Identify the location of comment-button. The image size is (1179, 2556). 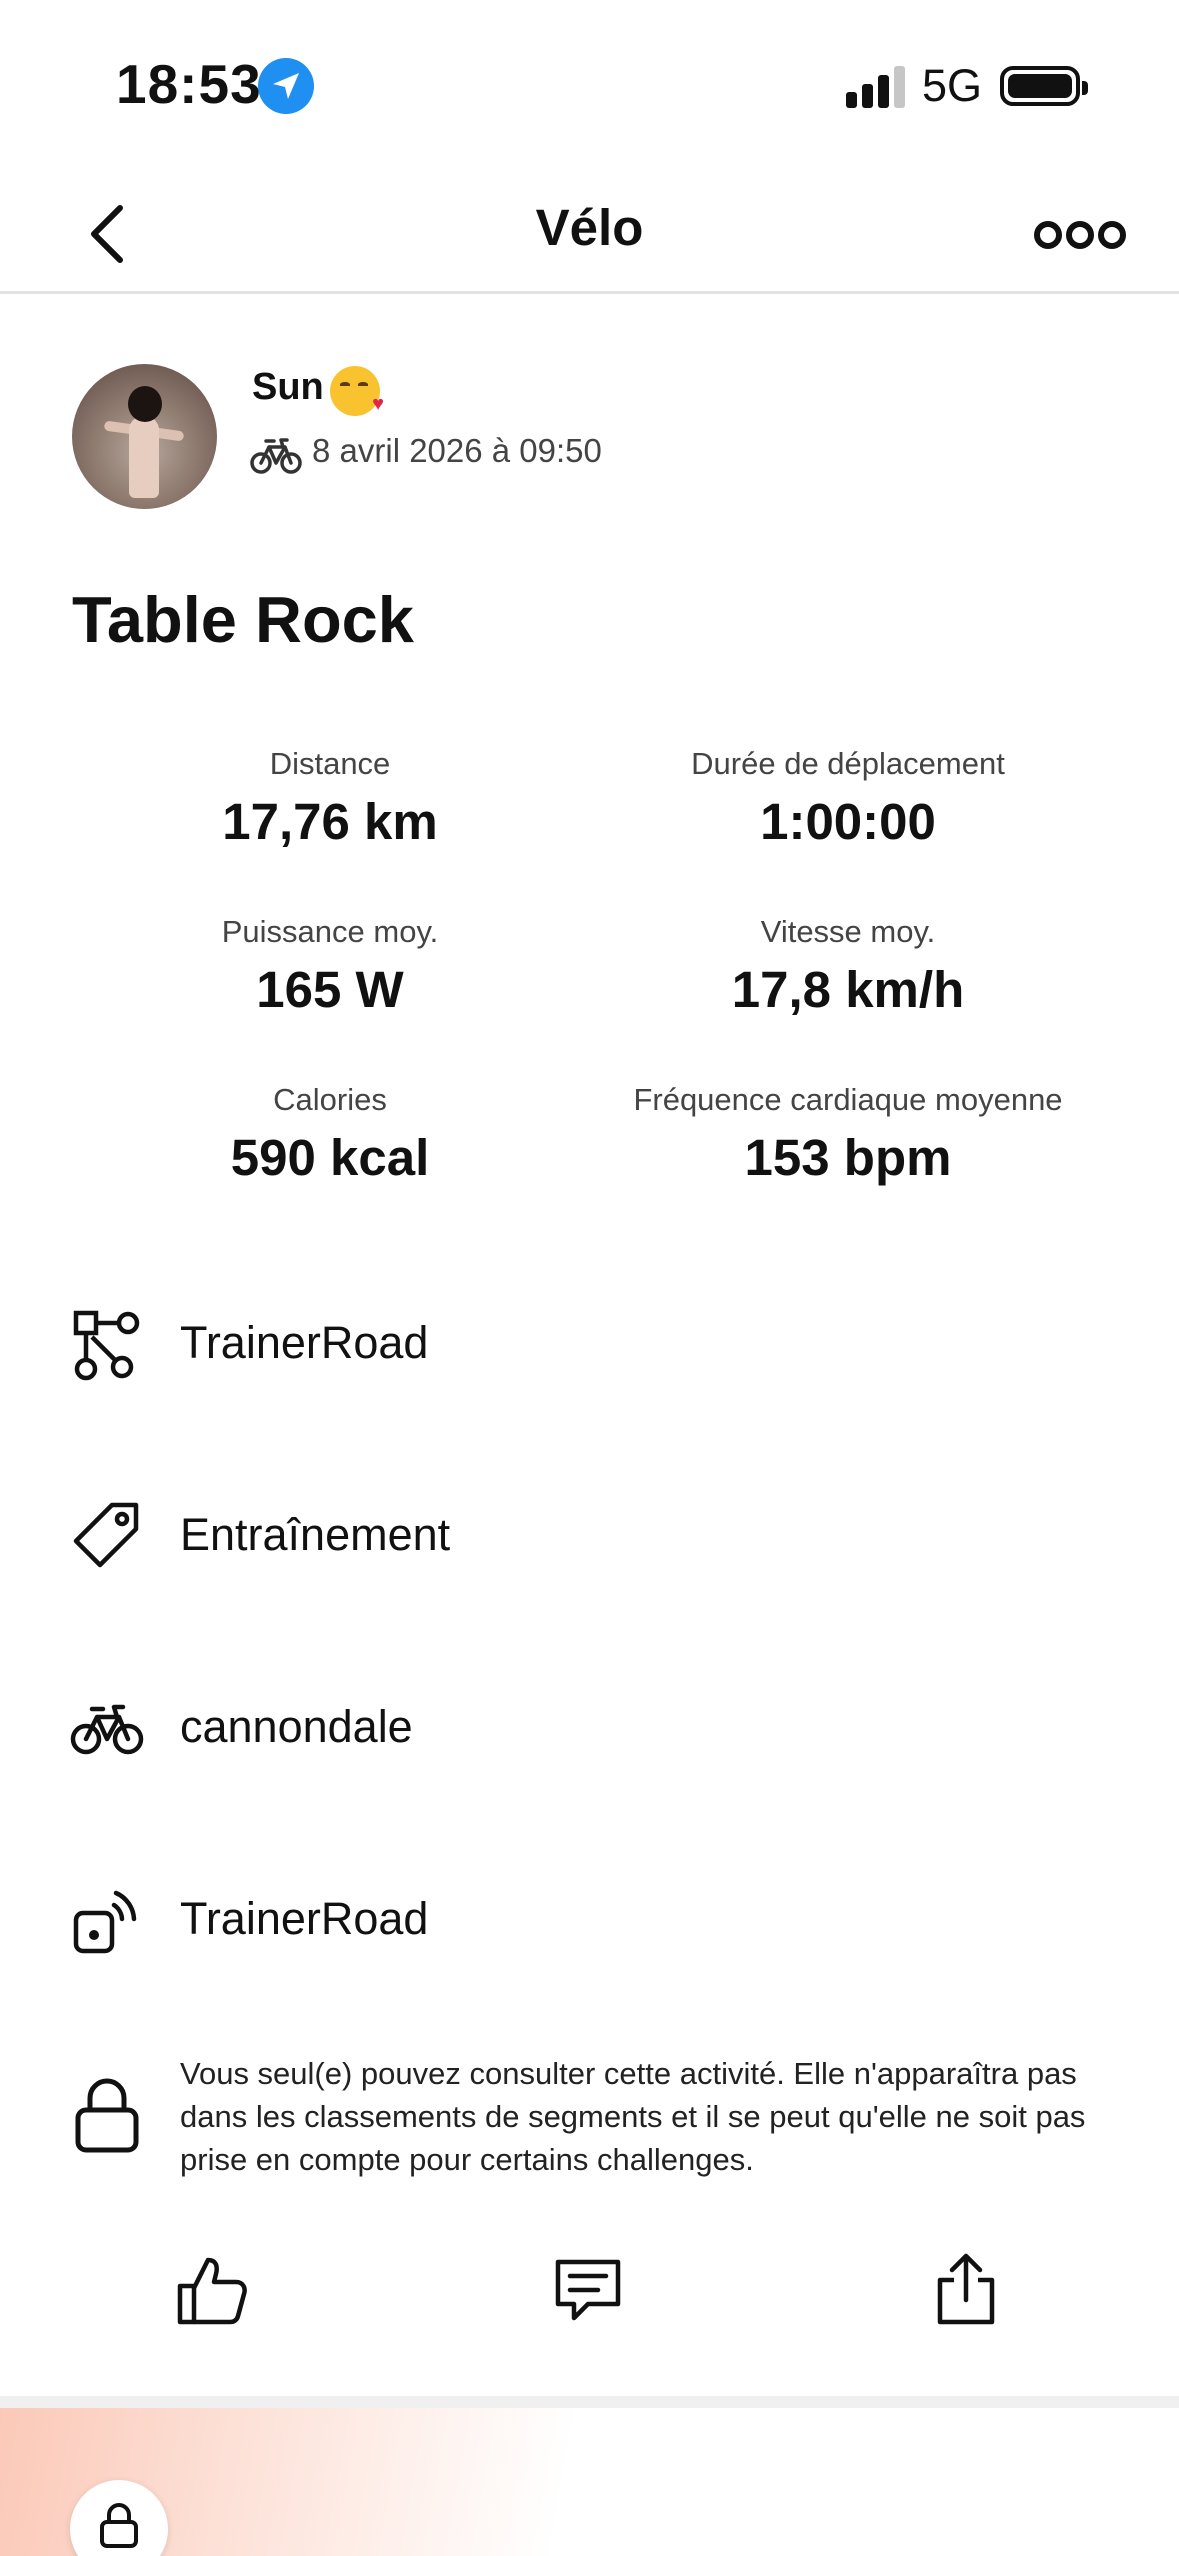
(588, 2290).